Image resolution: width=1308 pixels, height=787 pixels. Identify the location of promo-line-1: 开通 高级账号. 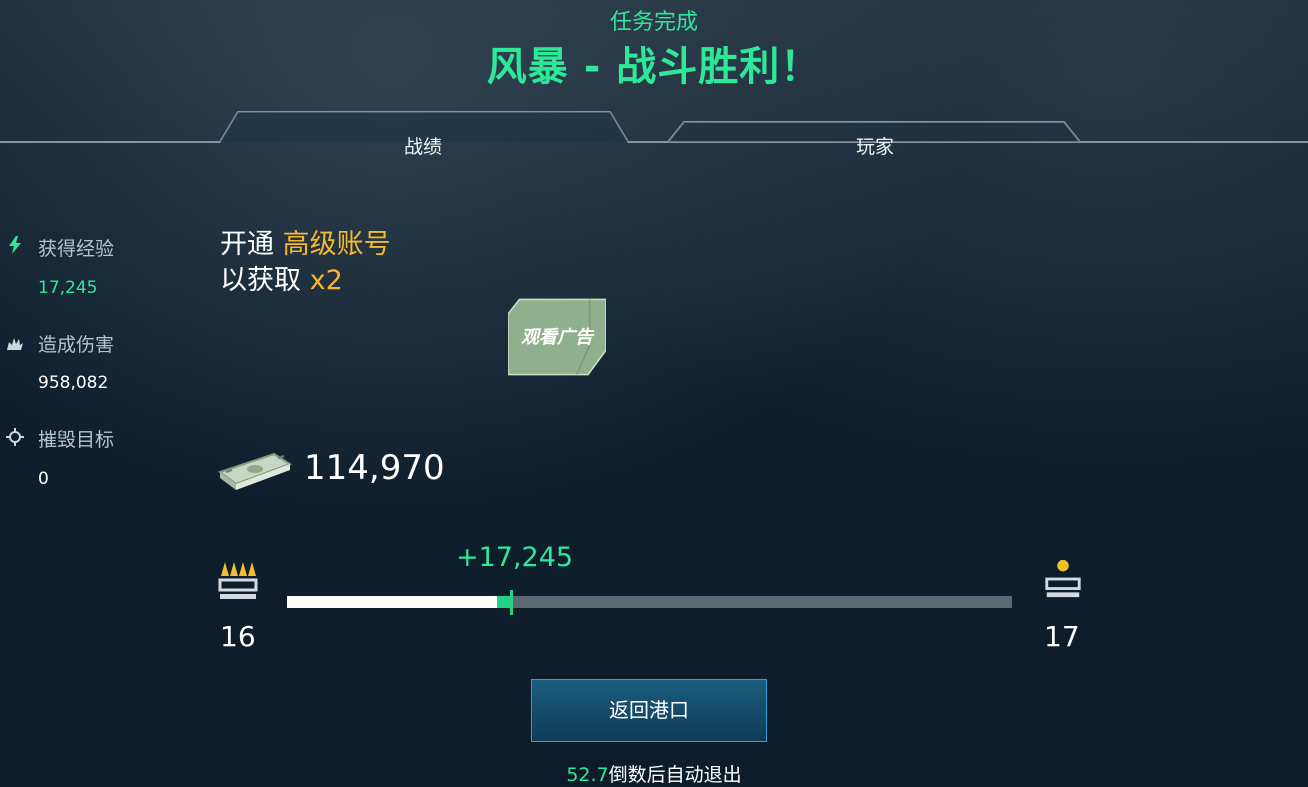
(305, 241).